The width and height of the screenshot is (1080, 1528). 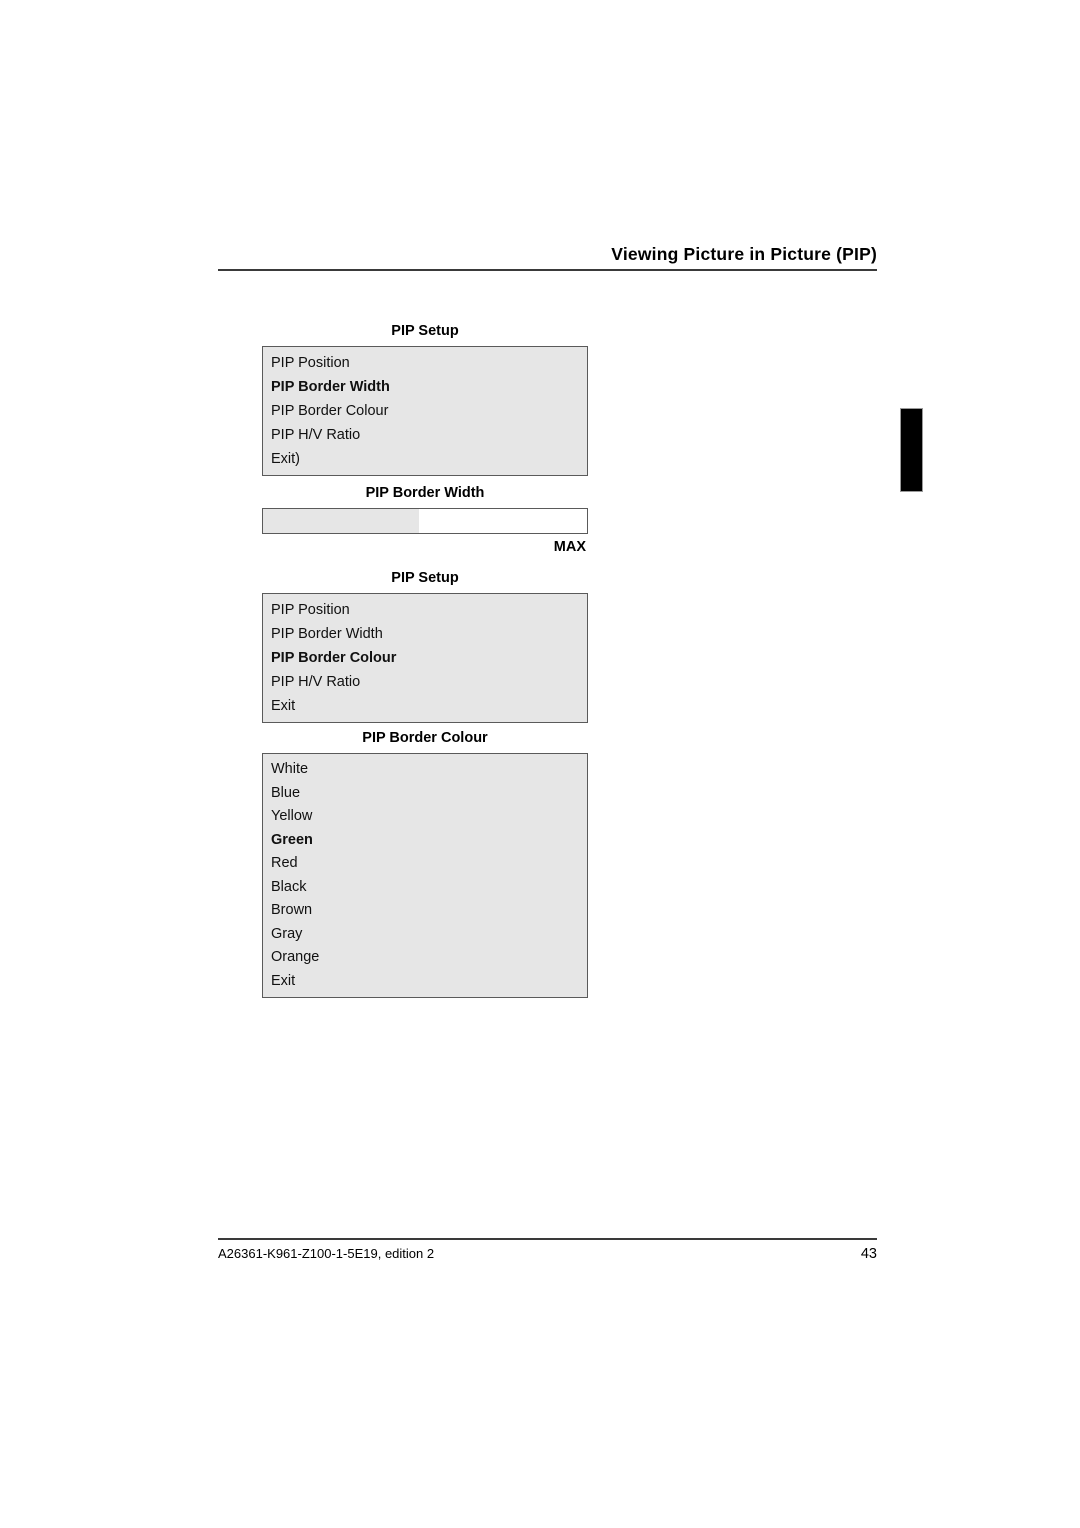 I want to click on footer-document-id: A26361-K961-Z100-1-5E19, edition 2, so click(x=326, y=1253).